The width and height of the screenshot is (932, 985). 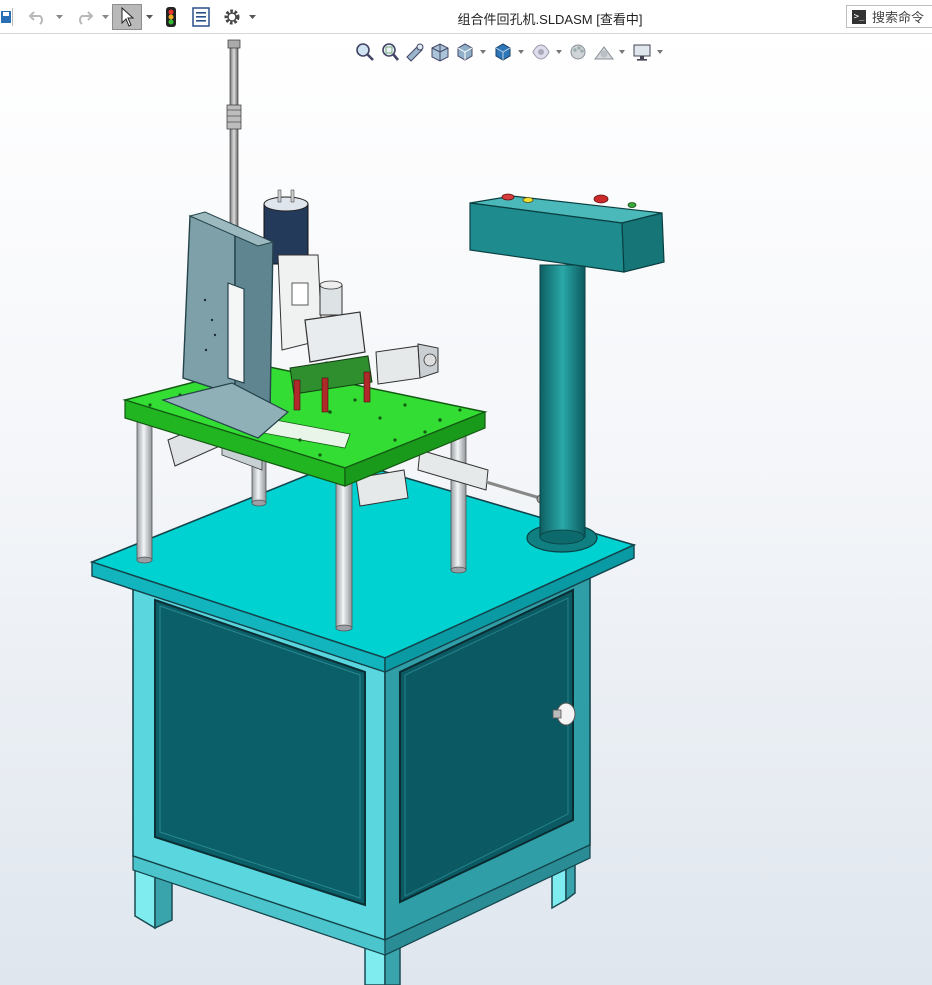 I want to click on rebuild-traffic-light-icon, so click(x=171, y=17).